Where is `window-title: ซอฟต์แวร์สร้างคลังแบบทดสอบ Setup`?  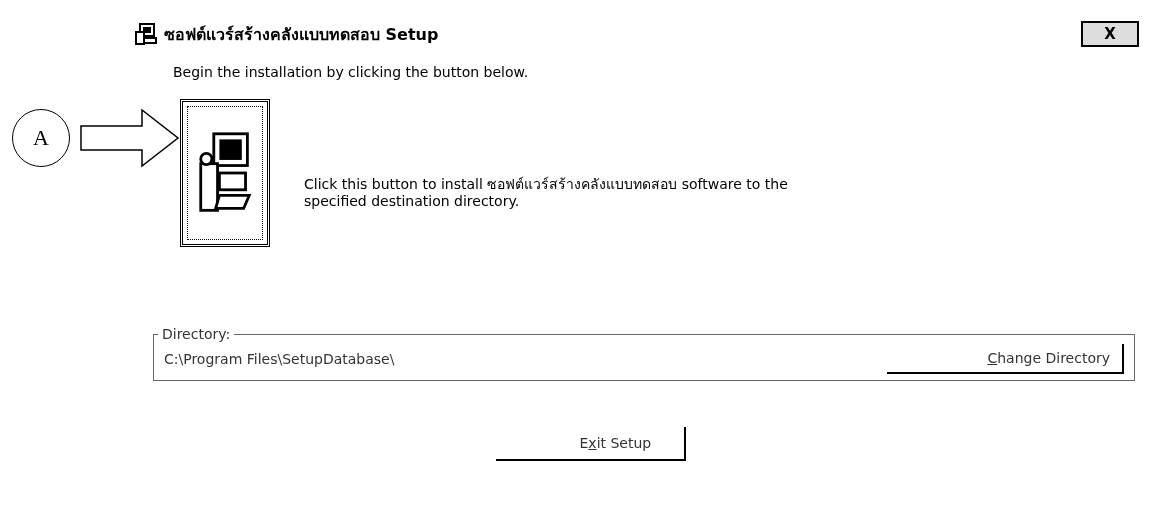 window-title: ซอฟต์แวร์สร้างคลังแบบทดสอบ Setup is located at coordinates (301, 34).